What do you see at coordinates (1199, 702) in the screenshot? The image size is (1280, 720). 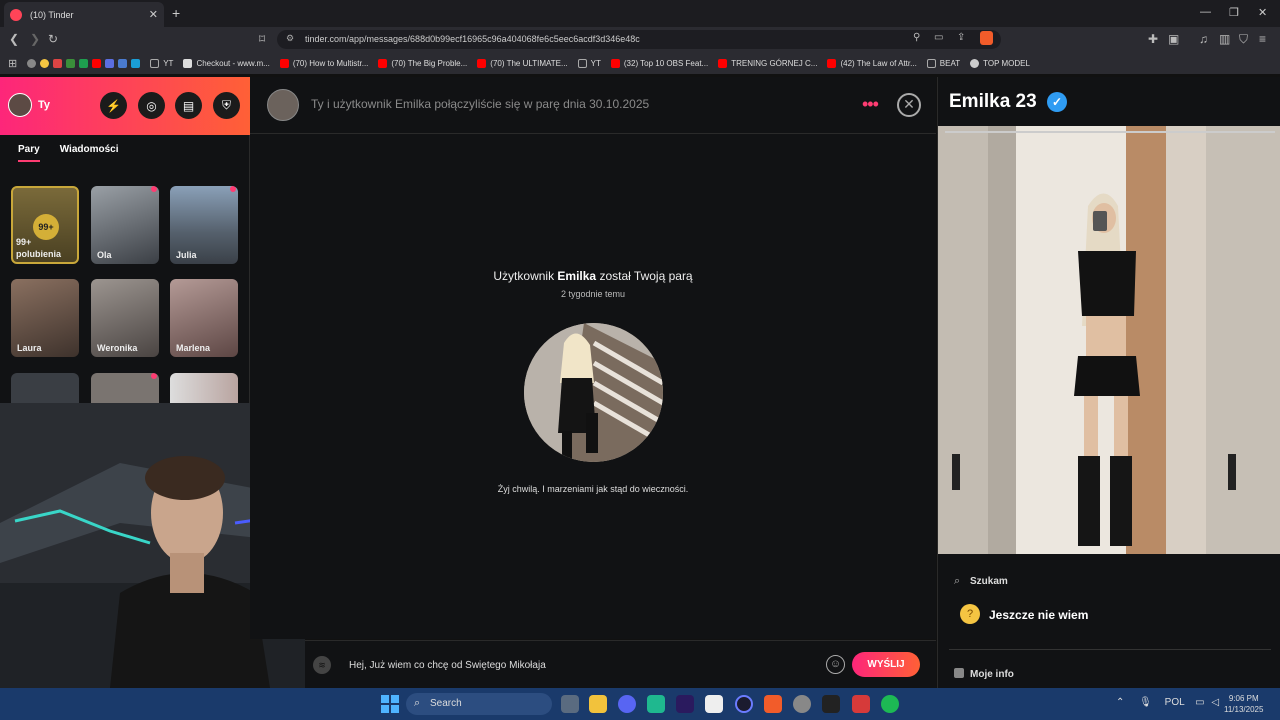 I see `network-icon: ▭` at bounding box center [1199, 702].